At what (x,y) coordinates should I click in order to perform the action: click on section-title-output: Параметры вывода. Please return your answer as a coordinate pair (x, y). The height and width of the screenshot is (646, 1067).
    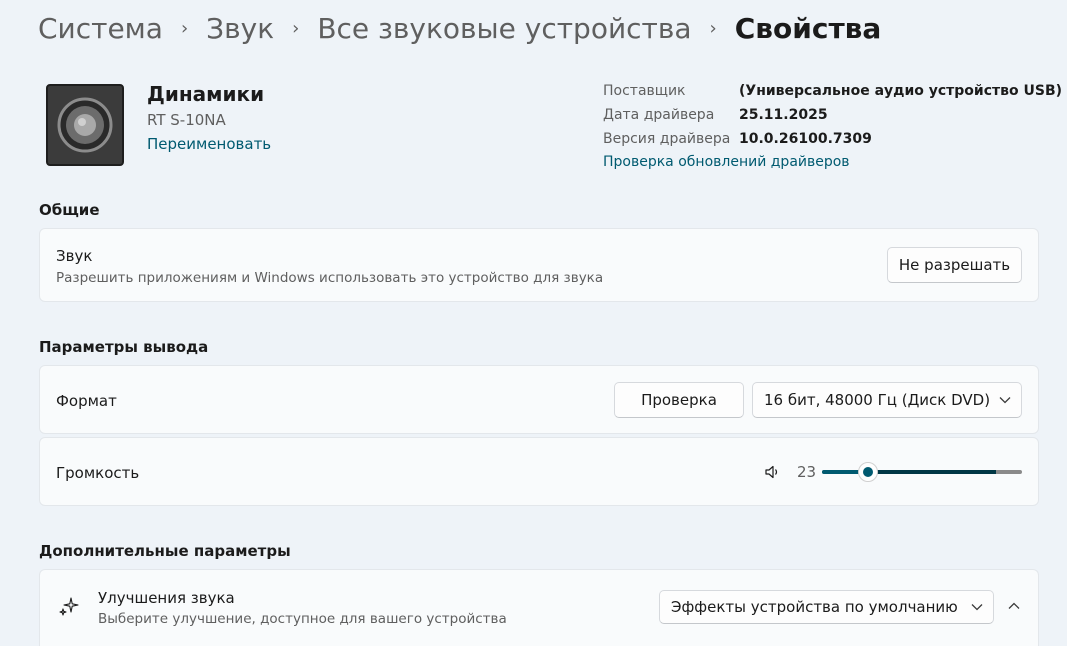
    Looking at the image, I should click on (124, 347).